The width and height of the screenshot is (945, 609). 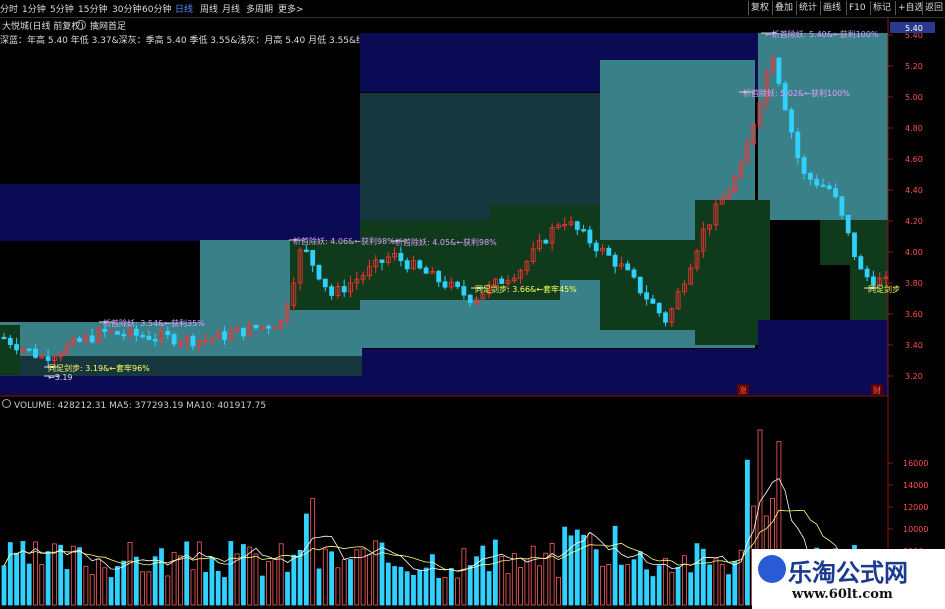 What do you see at coordinates (884, 289) in the screenshot?
I see `annotation-label: 同足剑步` at bounding box center [884, 289].